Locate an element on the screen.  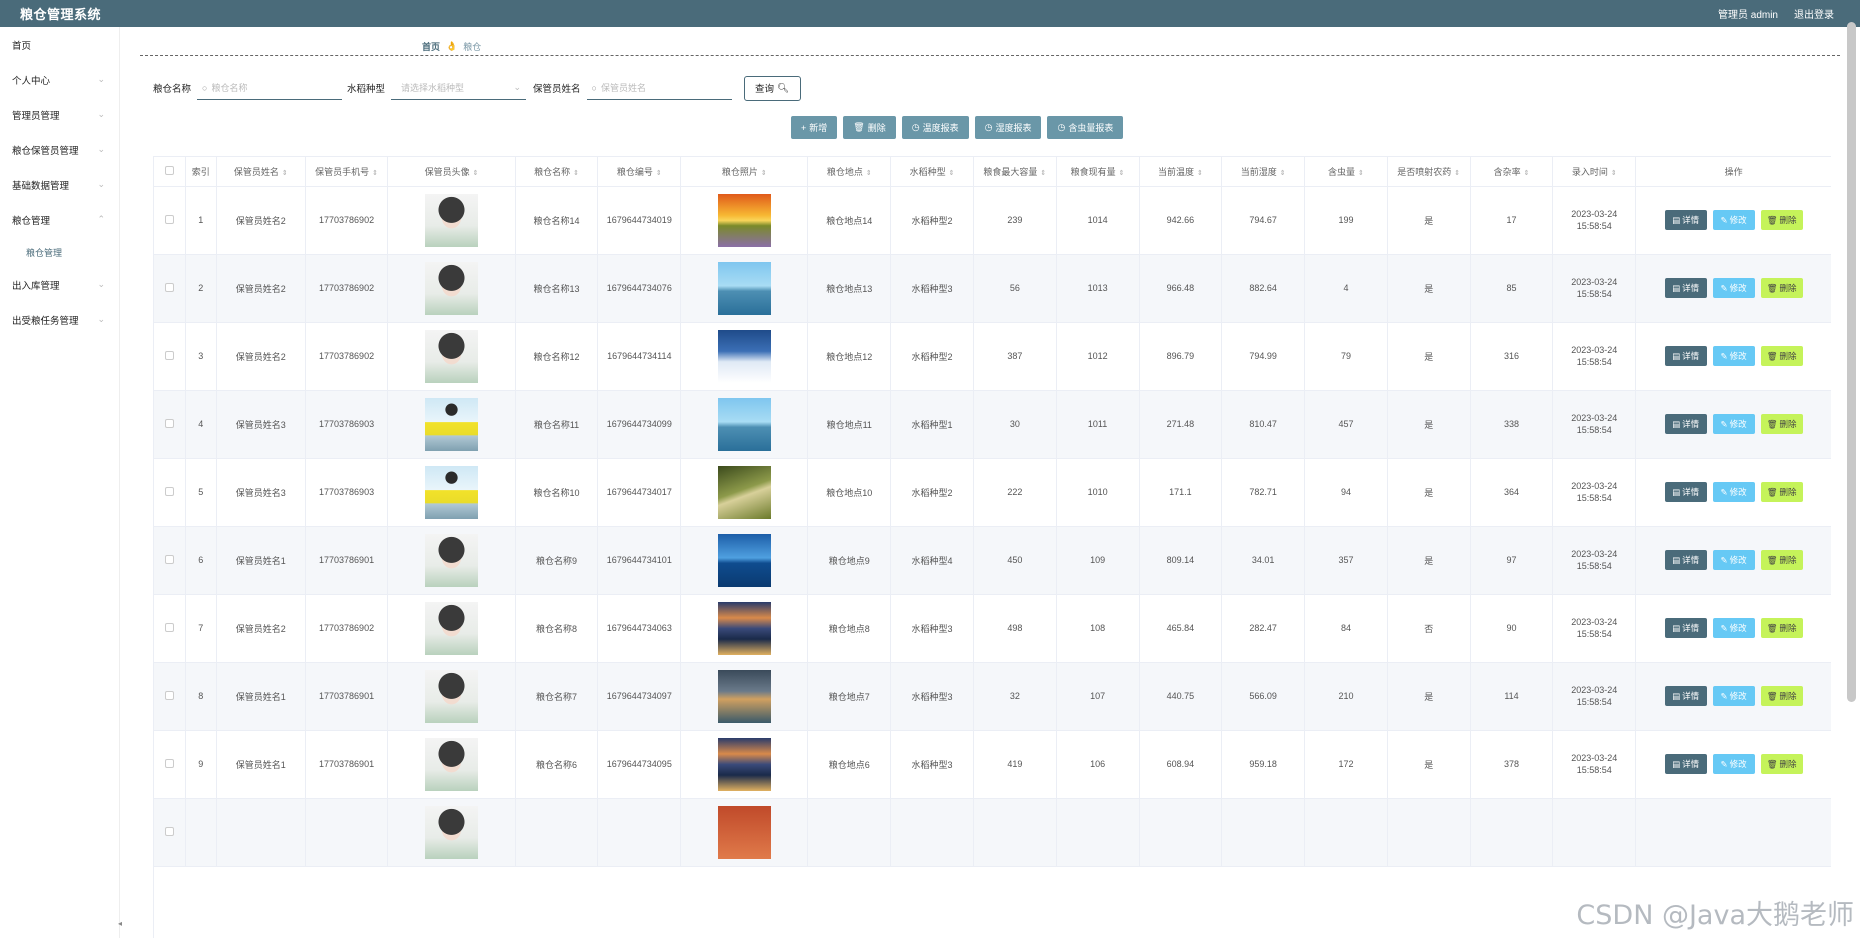
col-temp: 当前温度 ⇕ is located at coordinates (1181, 172).